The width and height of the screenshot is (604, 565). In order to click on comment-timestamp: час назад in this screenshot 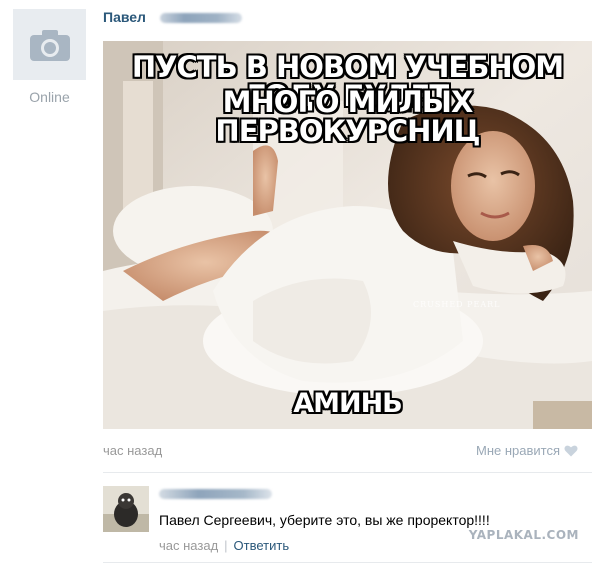, I will do `click(188, 545)`.